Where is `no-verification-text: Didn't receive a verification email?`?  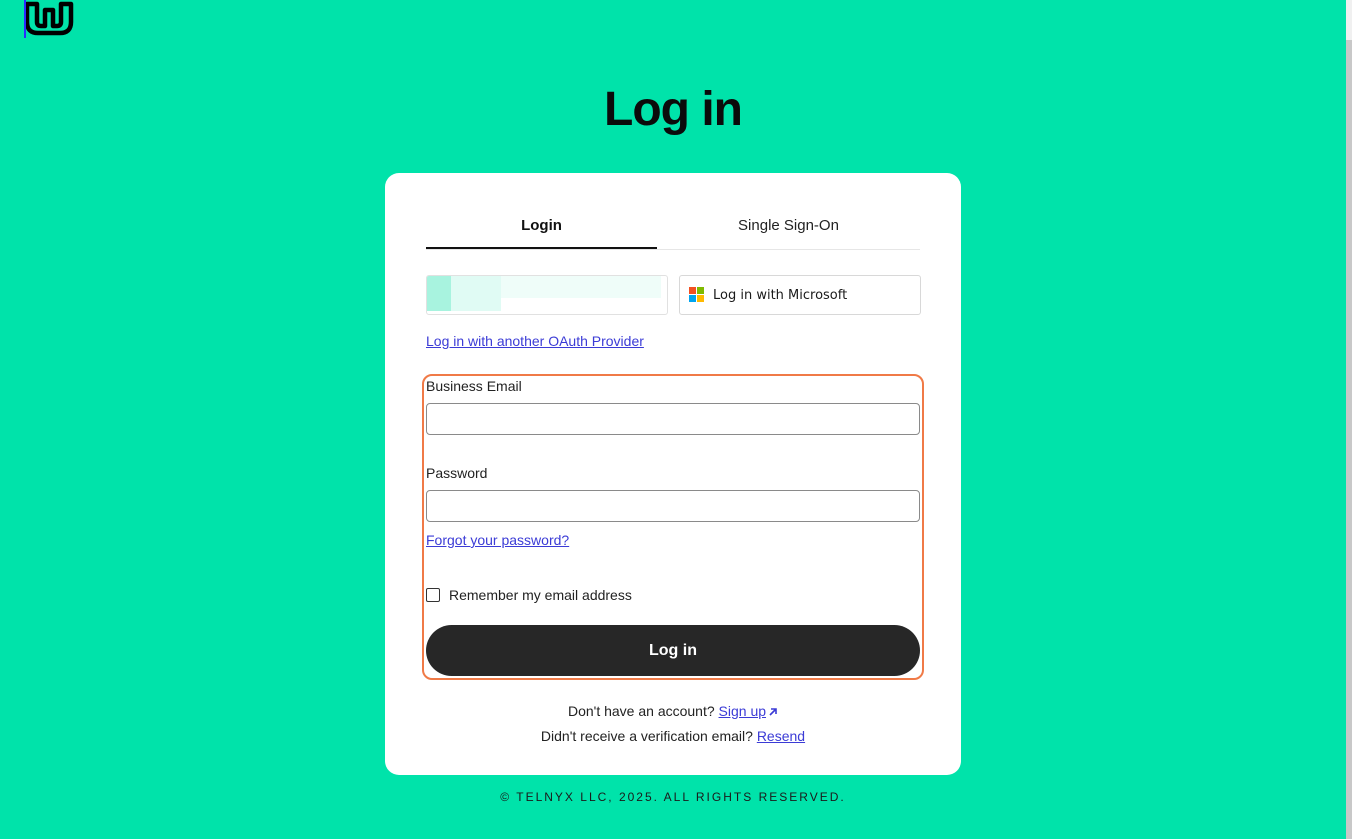 no-verification-text: Didn't receive a verification email? is located at coordinates (646, 736).